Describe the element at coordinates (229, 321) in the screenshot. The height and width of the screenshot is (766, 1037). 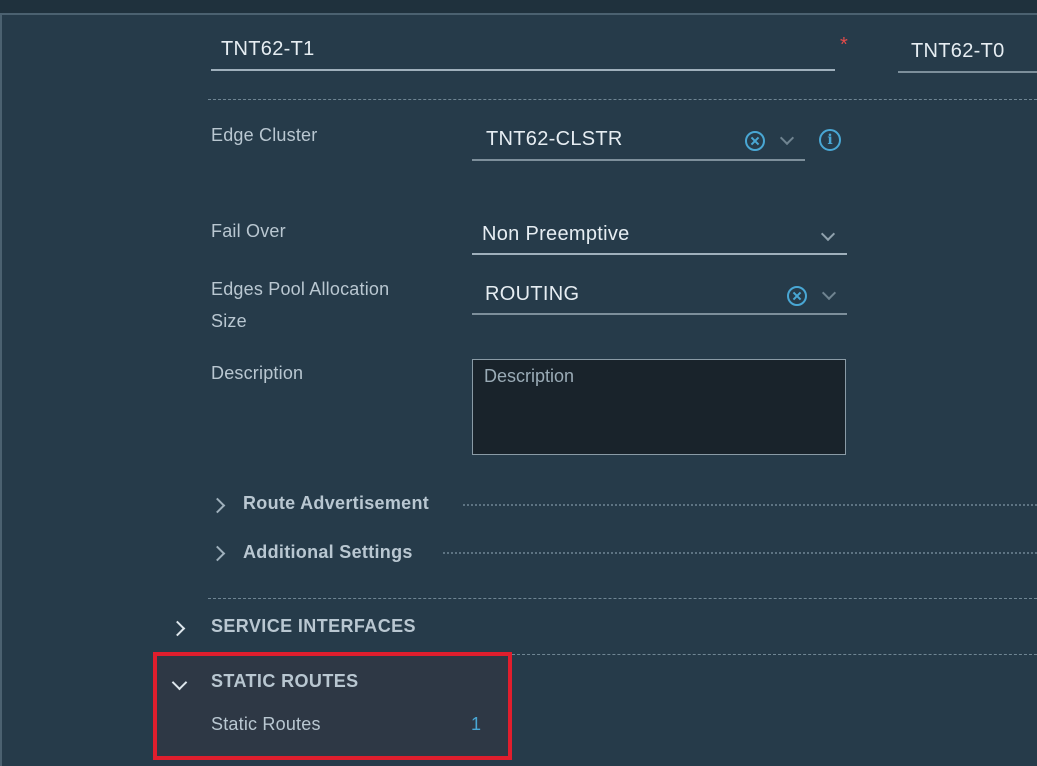
I see `edges-pool-label-line2: Size` at that location.